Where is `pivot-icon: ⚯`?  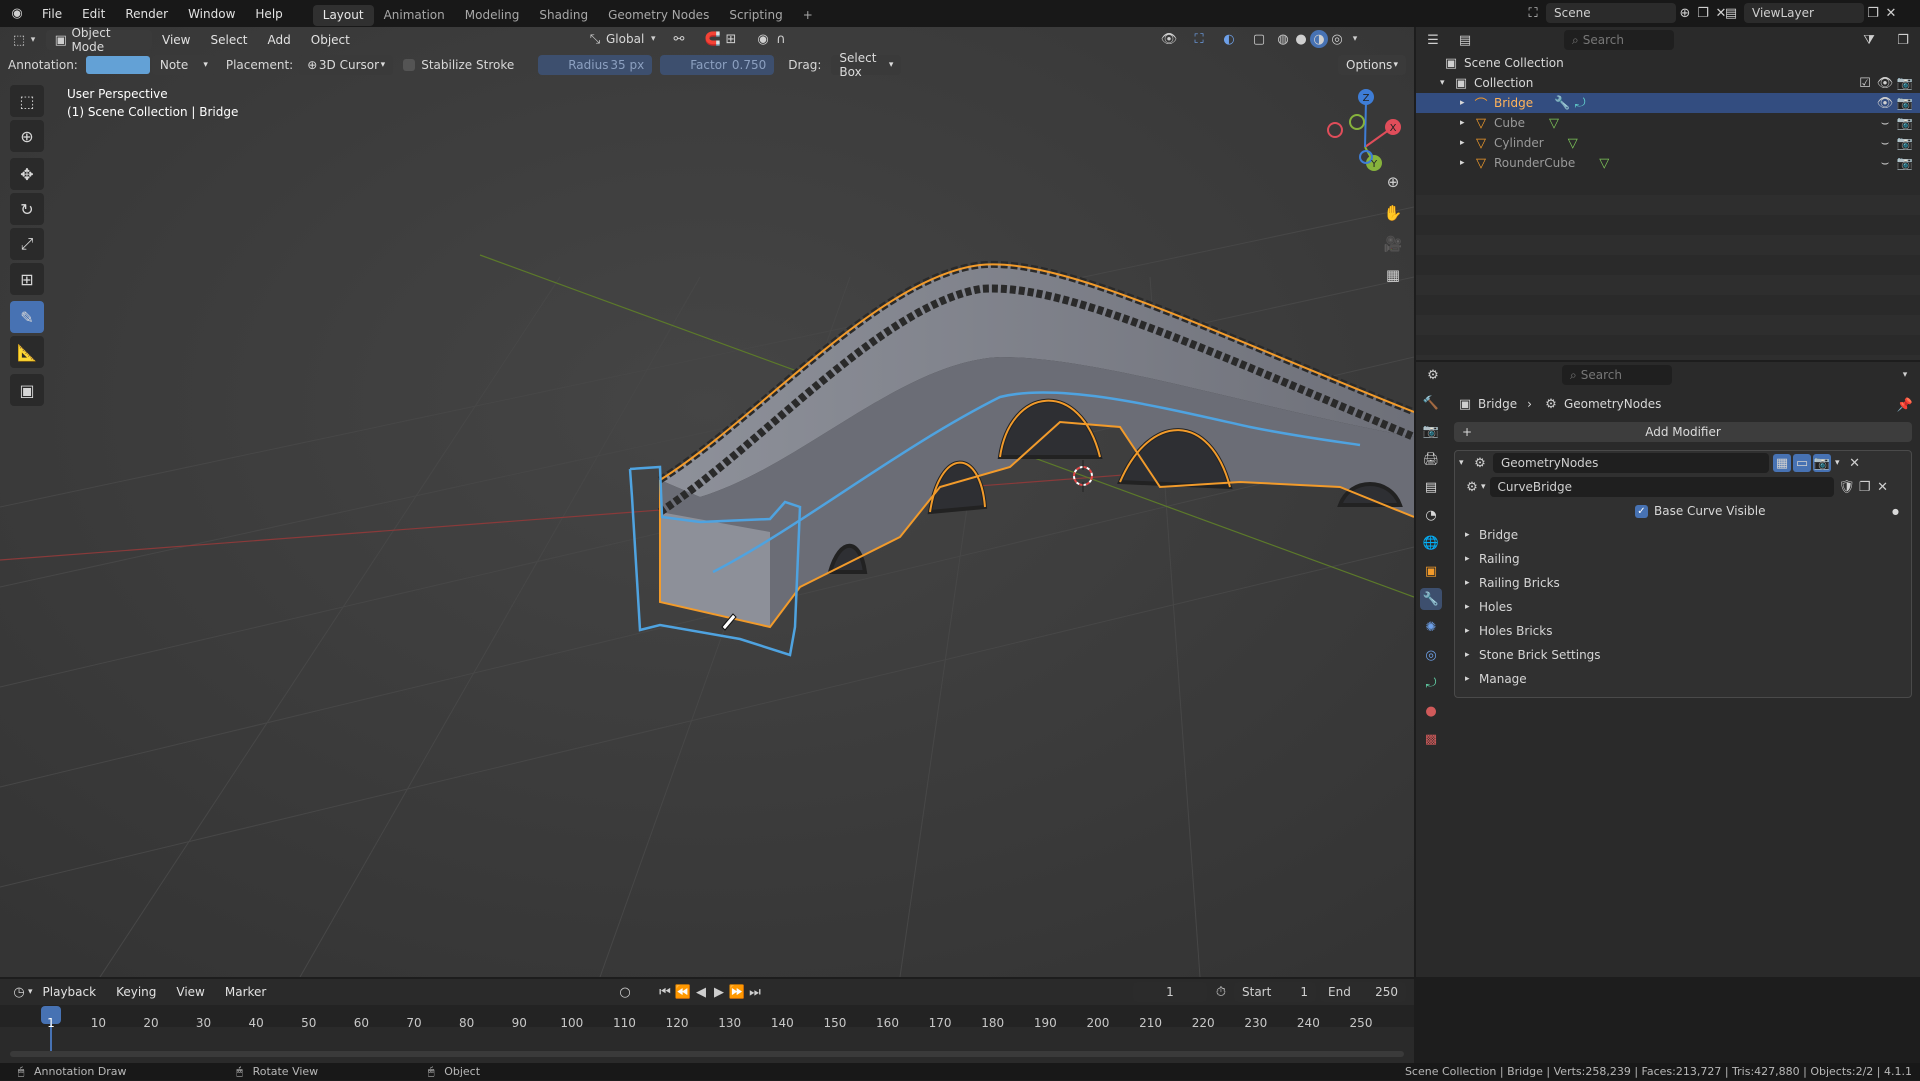 pivot-icon: ⚯ is located at coordinates (679, 39).